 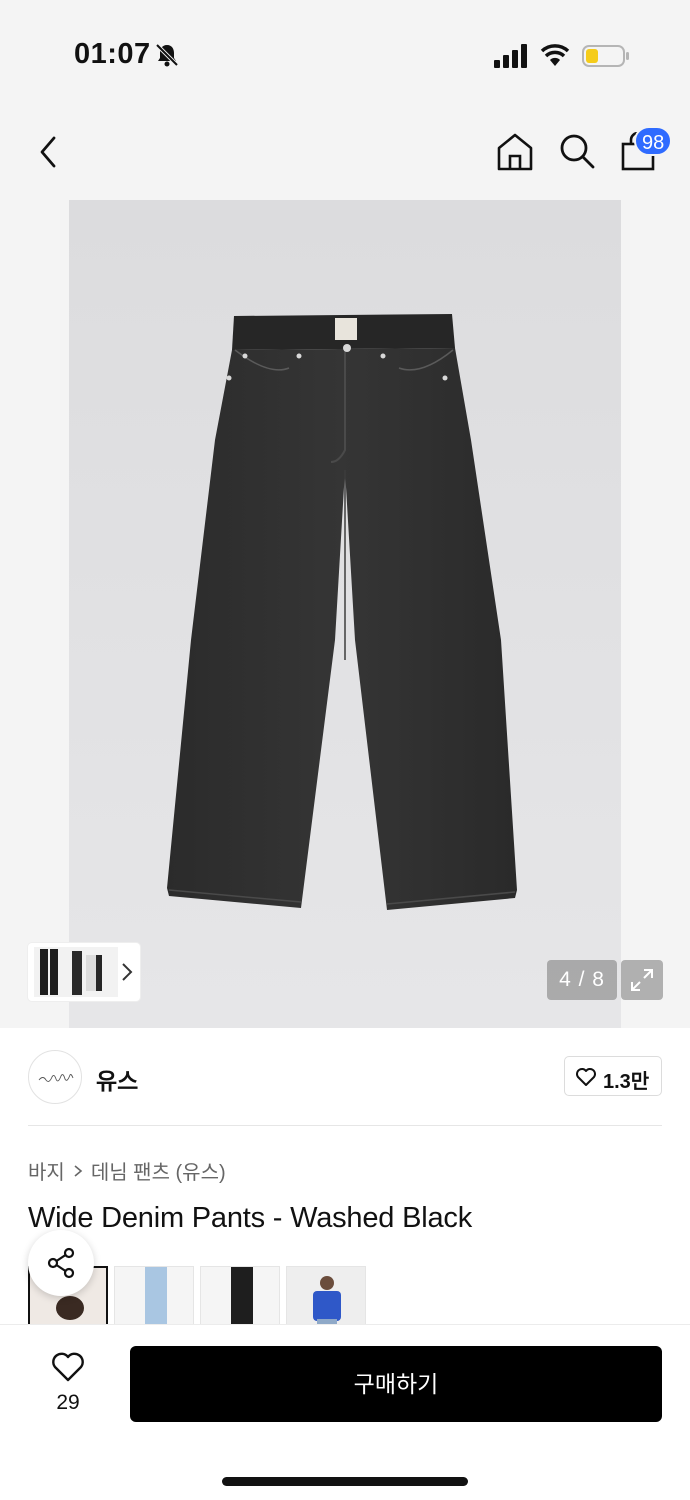 I want to click on expand-button, so click(x=642, y=980).